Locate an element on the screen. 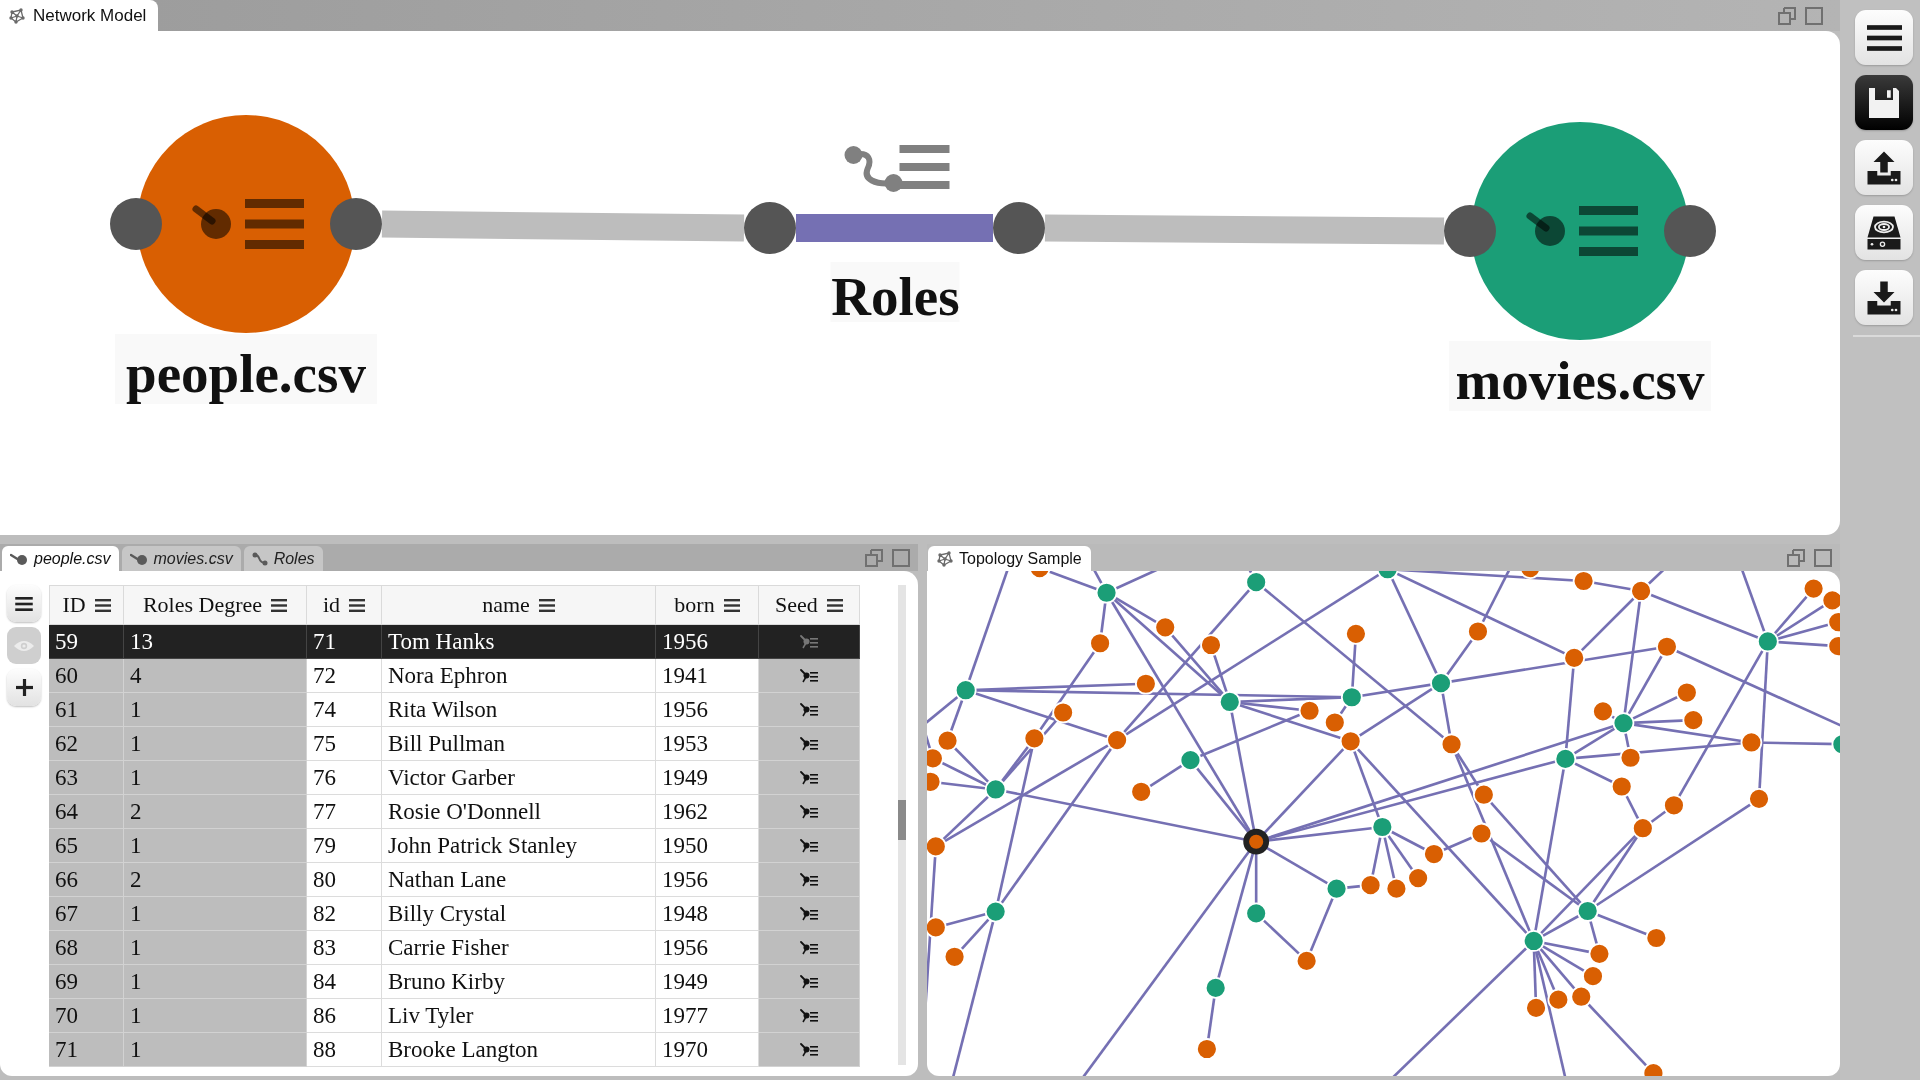 This screenshot has width=1920, height=1080. column-title: ID is located at coordinates (74, 605).